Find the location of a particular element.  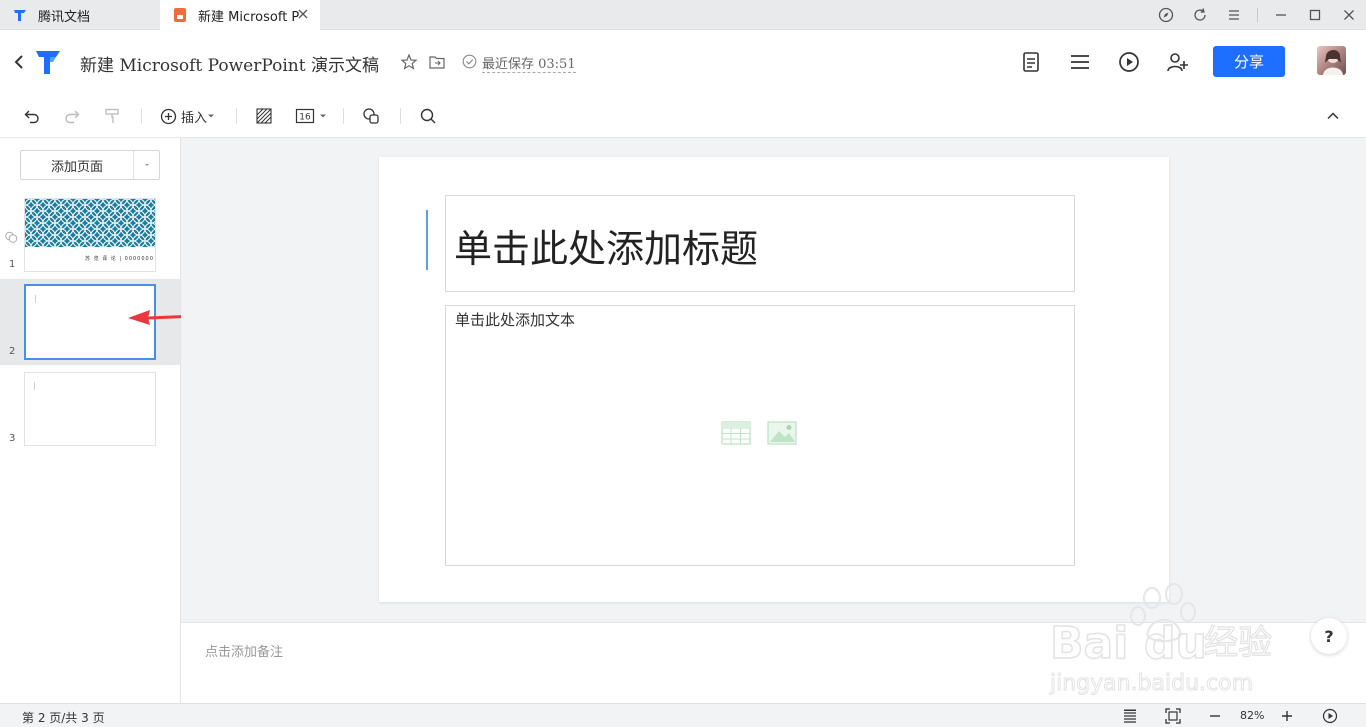

fit-to-window-icon is located at coordinates (1173, 716).